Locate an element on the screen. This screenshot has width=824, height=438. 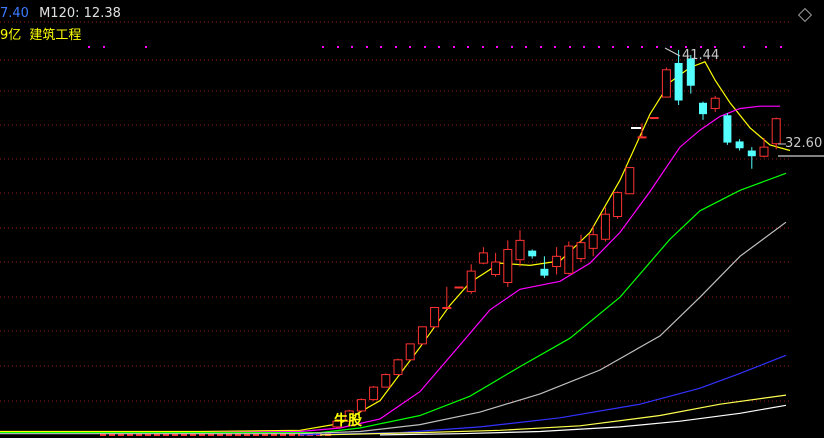
high-price-pointer is located at coordinates (672, 52).